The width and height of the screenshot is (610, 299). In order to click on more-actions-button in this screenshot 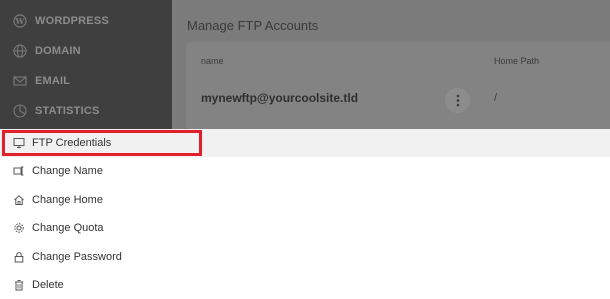, I will do `click(457, 100)`.